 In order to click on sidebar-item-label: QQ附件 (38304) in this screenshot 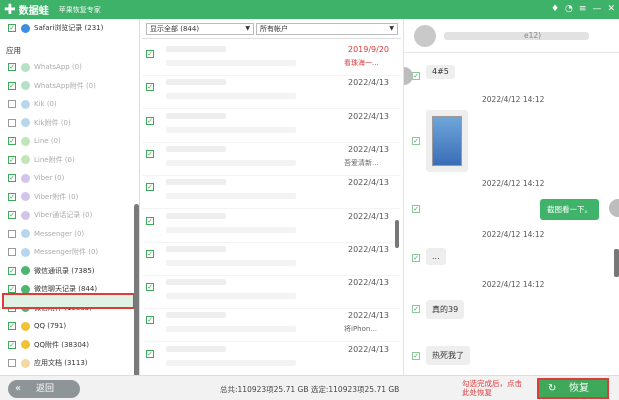, I will do `click(61, 344)`.